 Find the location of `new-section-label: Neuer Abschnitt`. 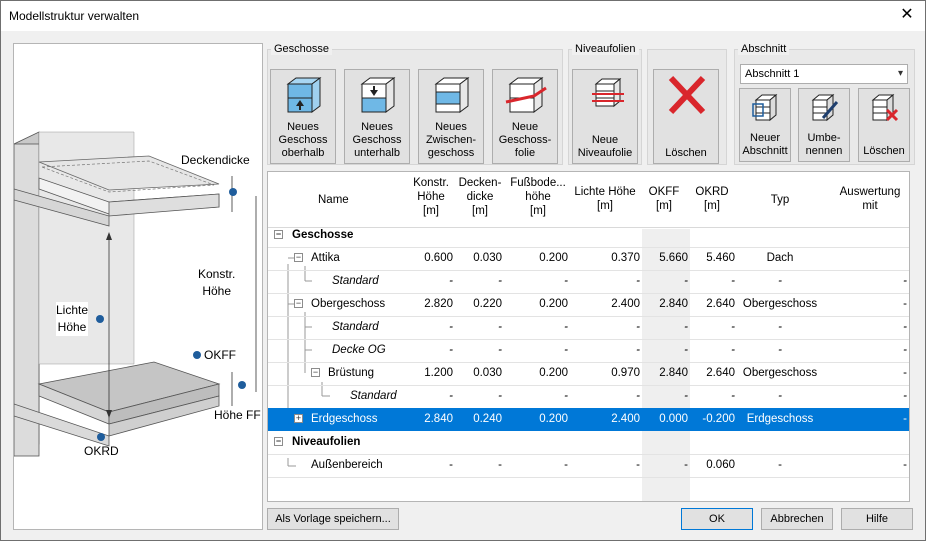

new-section-label: Neuer Abschnitt is located at coordinates (765, 144).